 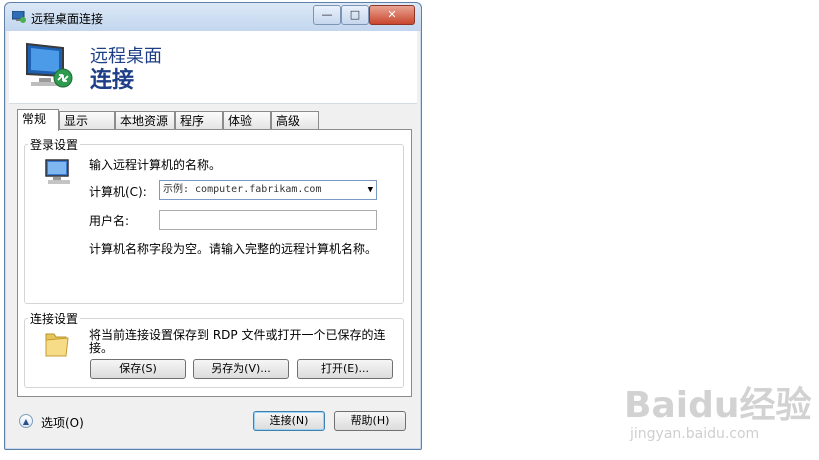 What do you see at coordinates (237, 335) in the screenshot?
I see `connection-description-line1: 将当前连接设置保存到 RDP 文件或打开一个已保存的连` at bounding box center [237, 335].